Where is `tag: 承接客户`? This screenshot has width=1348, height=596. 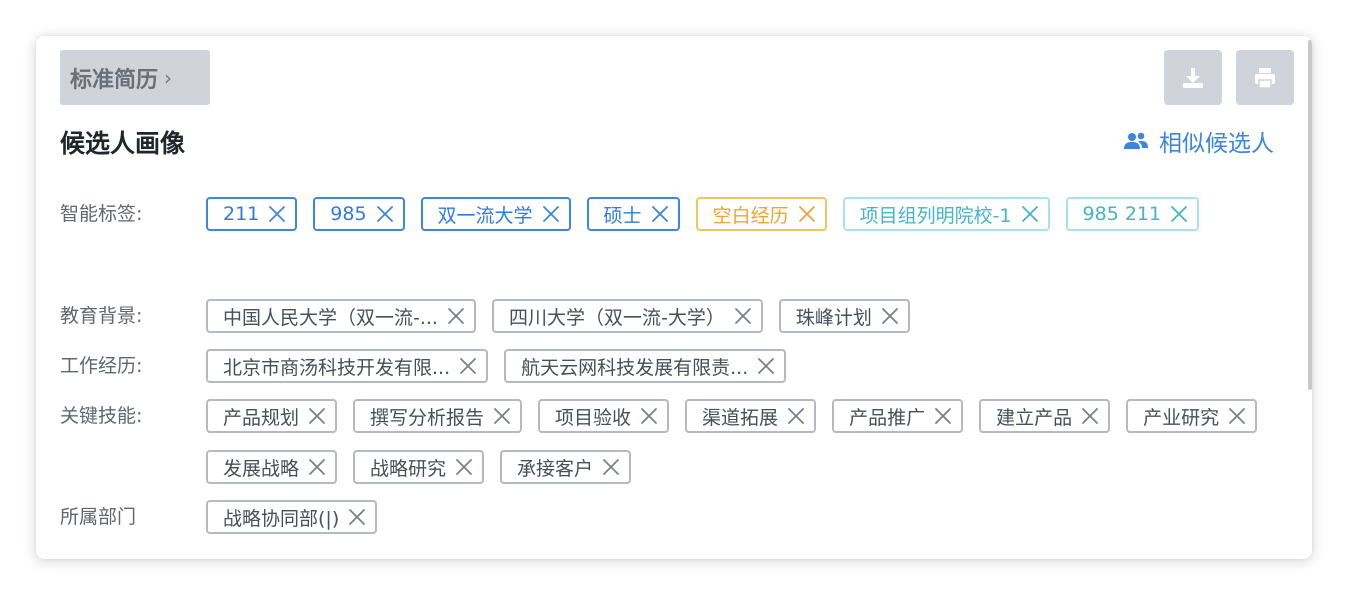 tag: 承接客户 is located at coordinates (566, 467).